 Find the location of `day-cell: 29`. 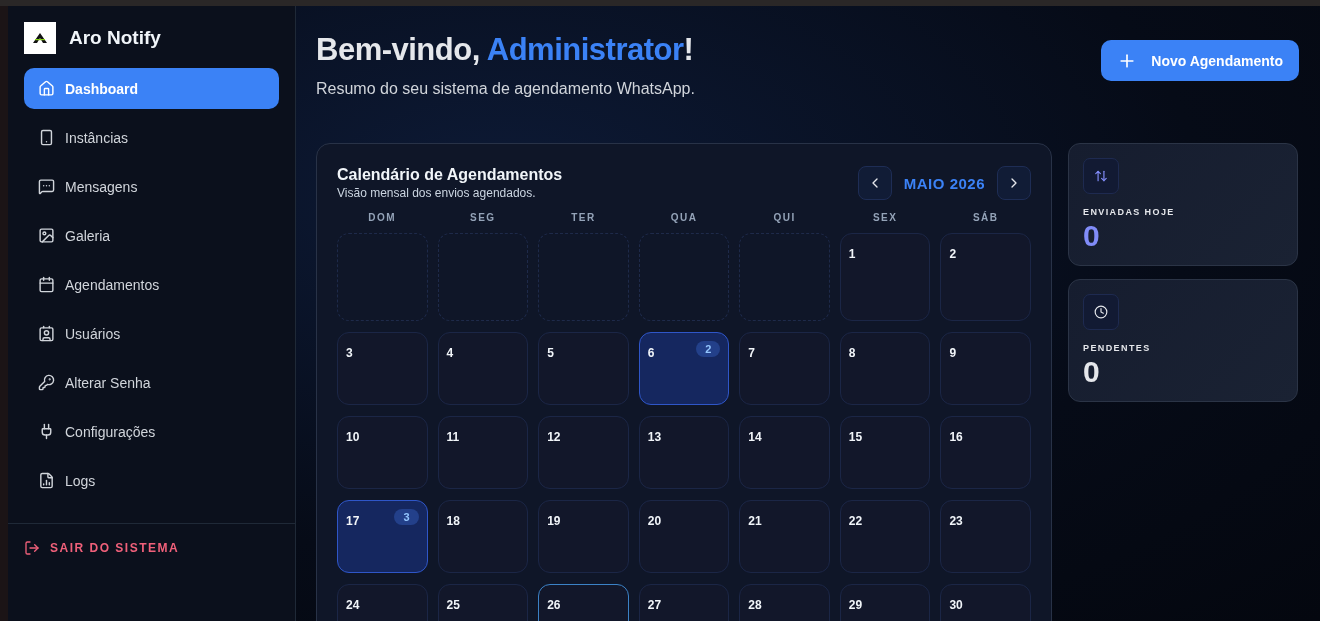

day-cell: 29 is located at coordinates (885, 602).